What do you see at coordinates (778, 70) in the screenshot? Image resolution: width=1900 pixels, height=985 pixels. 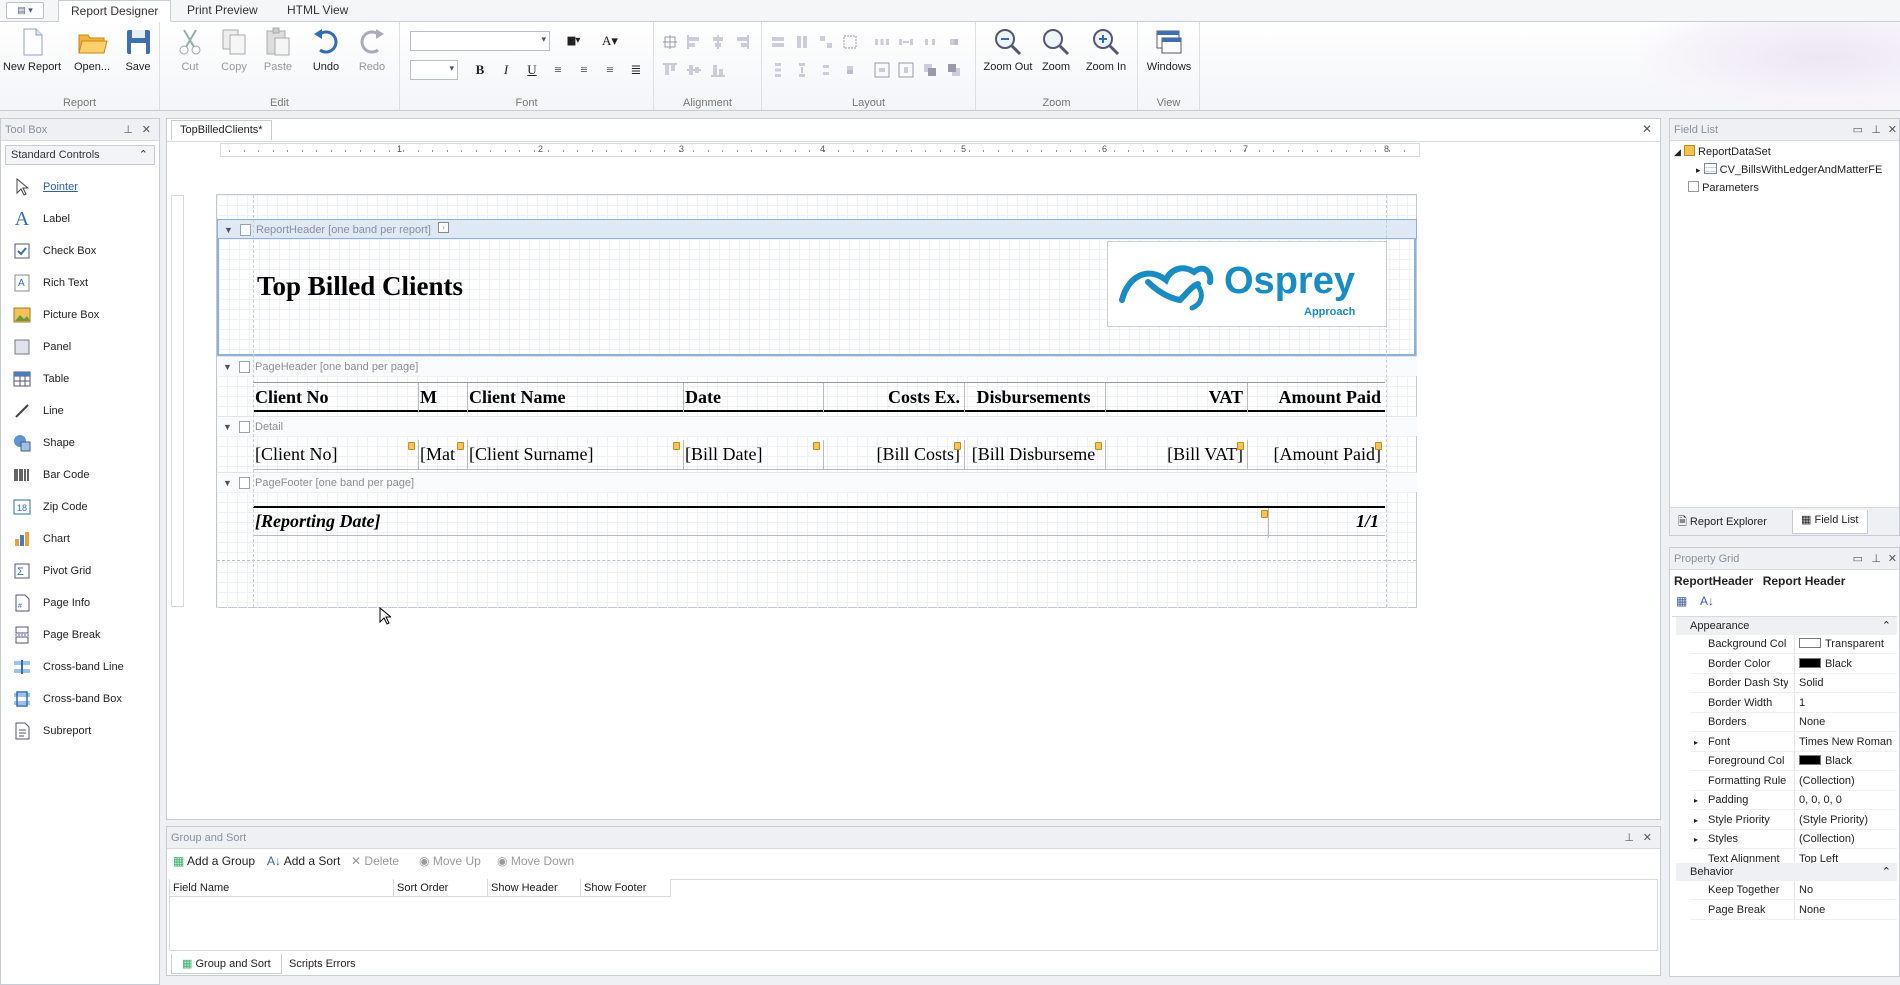 I see `vertical-spacing-equal-icon` at bounding box center [778, 70].